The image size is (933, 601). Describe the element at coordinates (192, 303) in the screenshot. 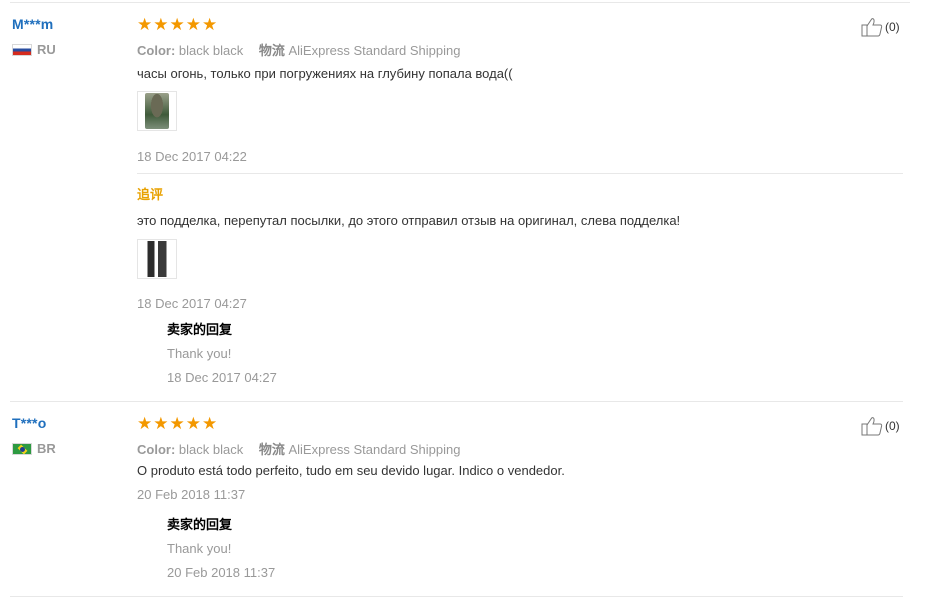

I see `additional-review-date: 18 Dec 2017 04:27` at that location.